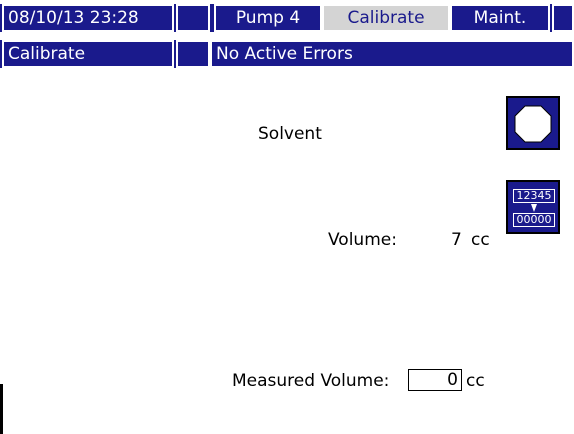  Describe the element at coordinates (193, 54) in the screenshot. I see `status-blank-cell` at that location.